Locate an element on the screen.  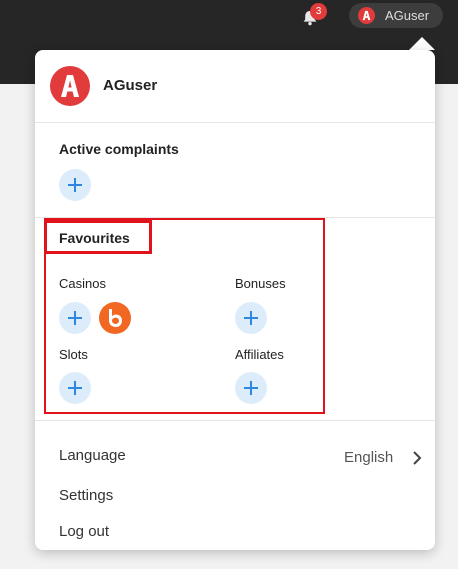
logout-menu-item: Log out is located at coordinates (84, 531).